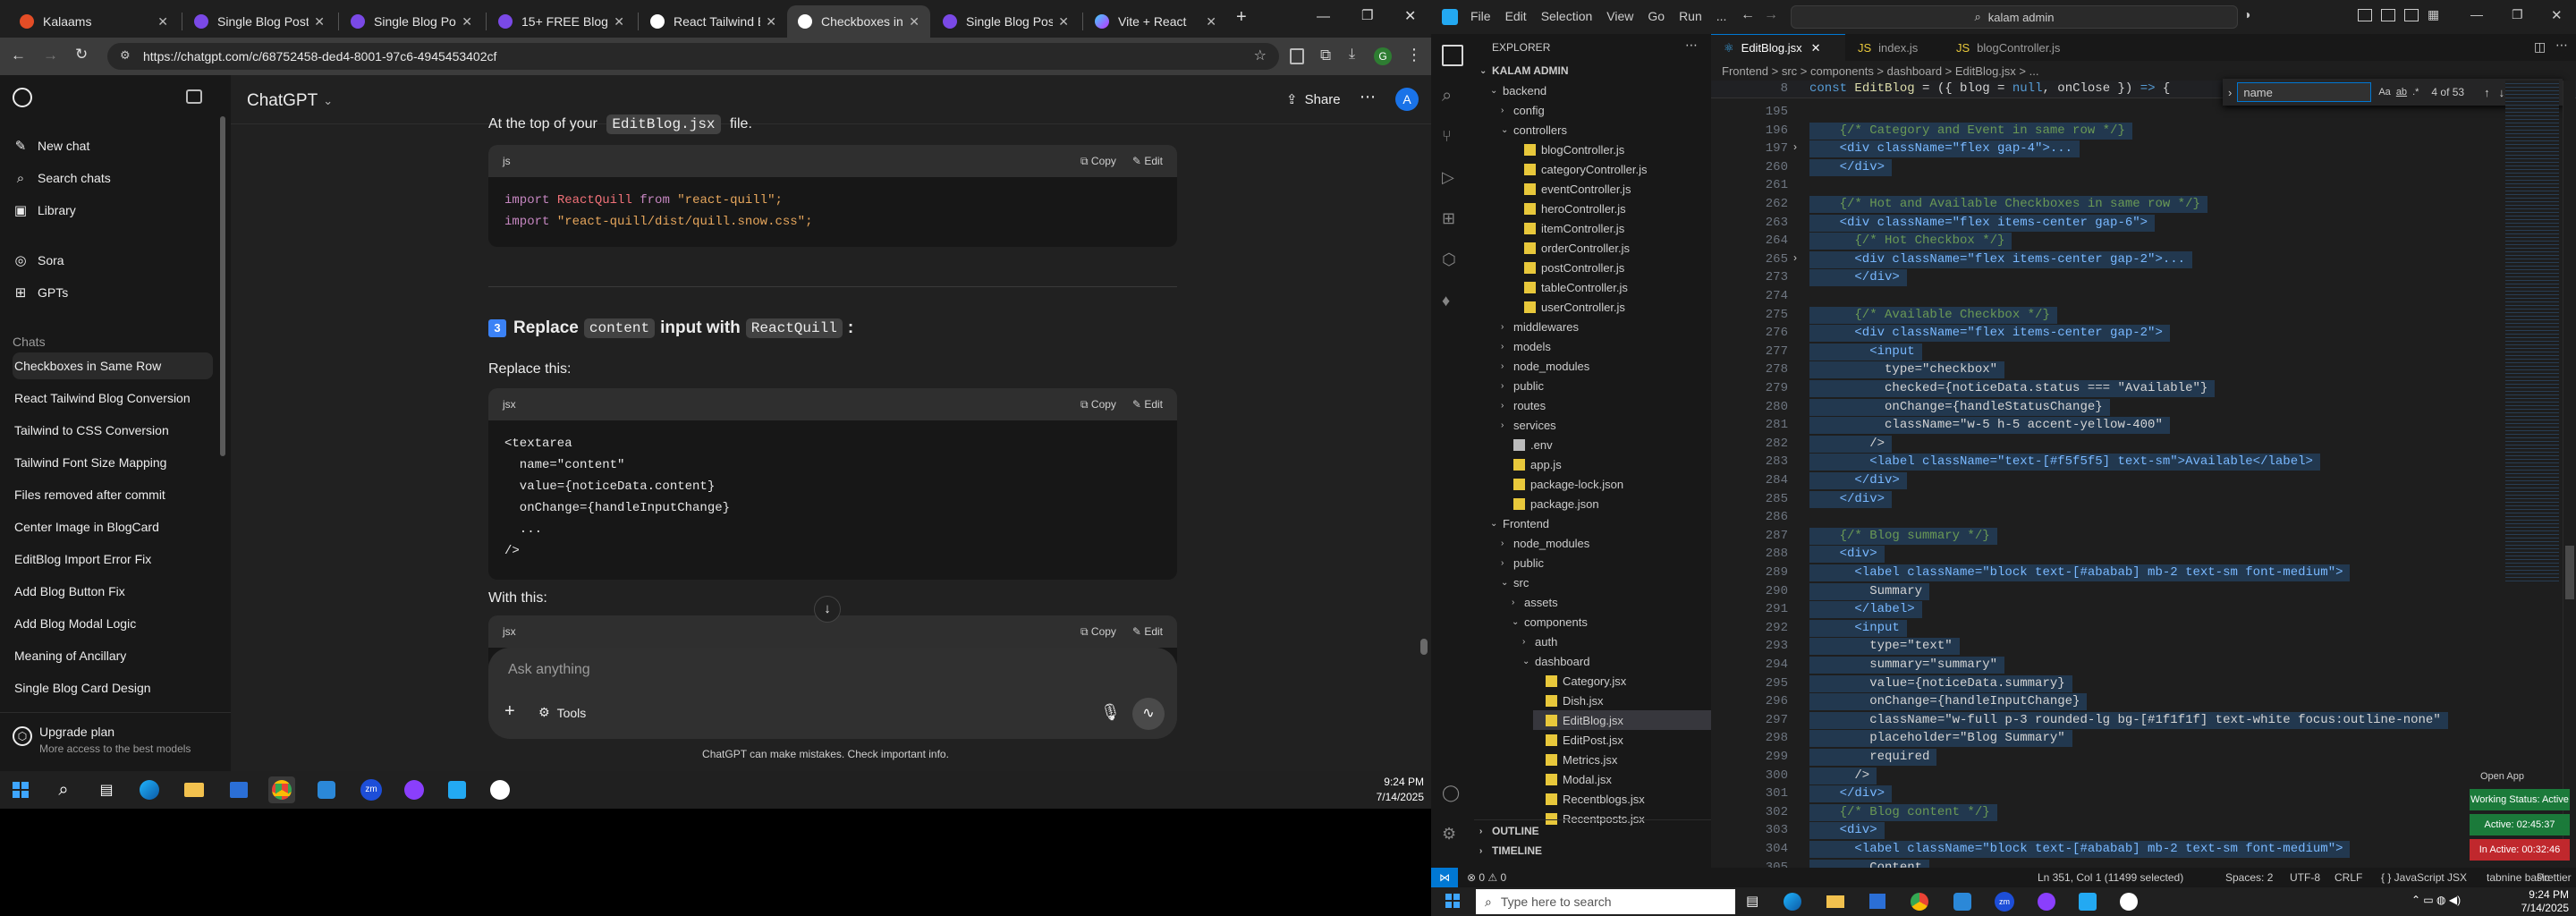 This screenshot has width=2576, height=916. What do you see at coordinates (1452, 179) in the screenshot?
I see `run-debug-icon: ▷` at bounding box center [1452, 179].